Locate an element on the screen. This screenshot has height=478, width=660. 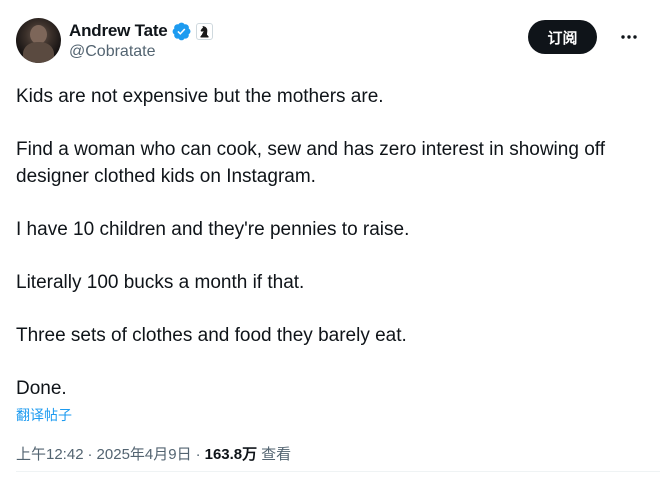
author-display-name: Andrew Tate is located at coordinates (118, 31).